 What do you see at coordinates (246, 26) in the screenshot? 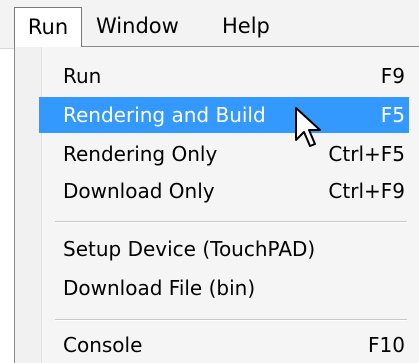
I see `menubar-item-help: Help` at bounding box center [246, 26].